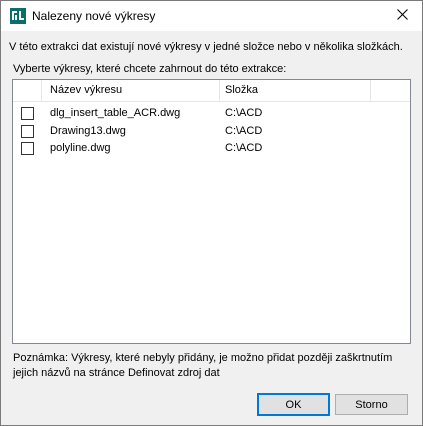  Describe the element at coordinates (88, 131) in the screenshot. I see `drawing-name: Drawing13.dwg` at that location.